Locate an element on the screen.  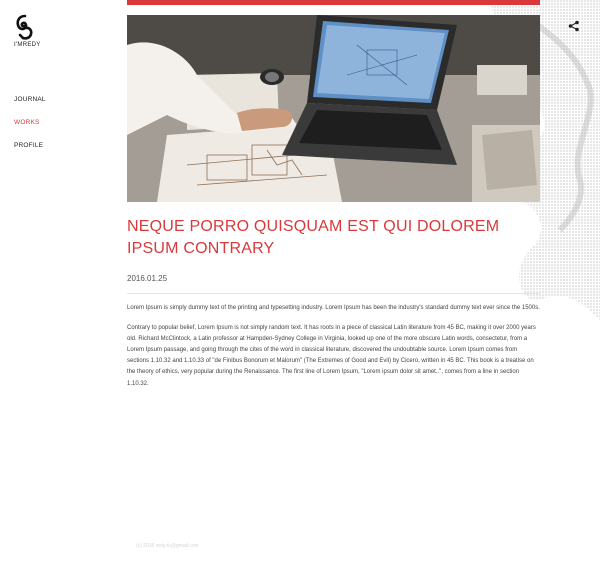
main-nav: JOURNAL WORKS PROFILE is located at coordinates (30, 130).